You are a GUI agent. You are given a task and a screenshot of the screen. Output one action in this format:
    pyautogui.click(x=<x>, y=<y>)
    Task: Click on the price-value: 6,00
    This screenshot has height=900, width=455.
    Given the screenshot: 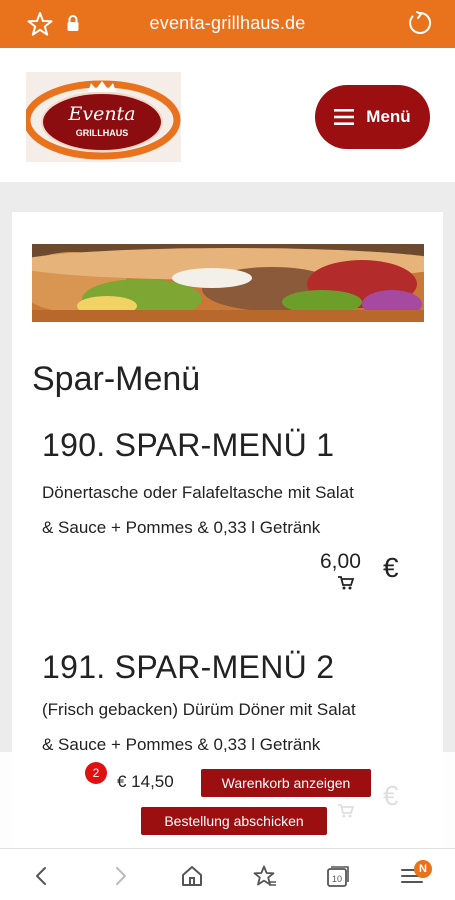 What is the action you would take?
    pyautogui.click(x=340, y=561)
    